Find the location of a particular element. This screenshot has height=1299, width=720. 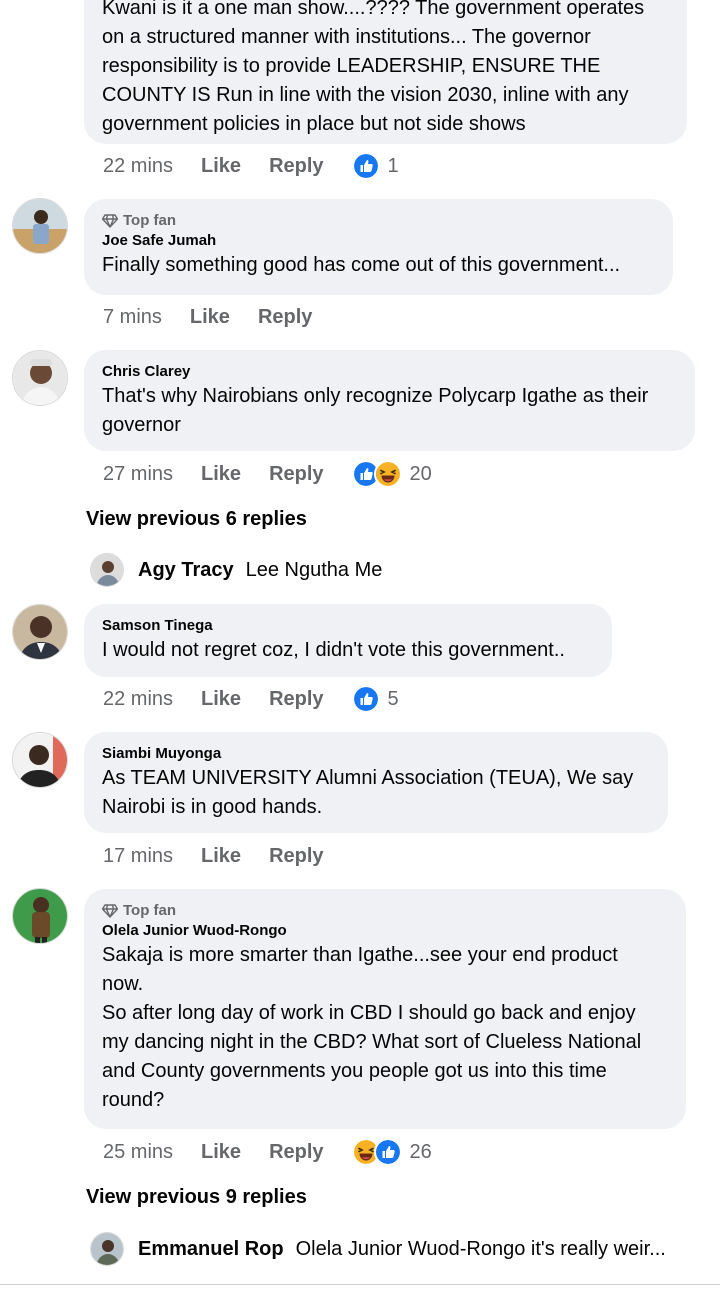

comment-actions: 7 mins Like Reply is located at coordinates (221, 317).